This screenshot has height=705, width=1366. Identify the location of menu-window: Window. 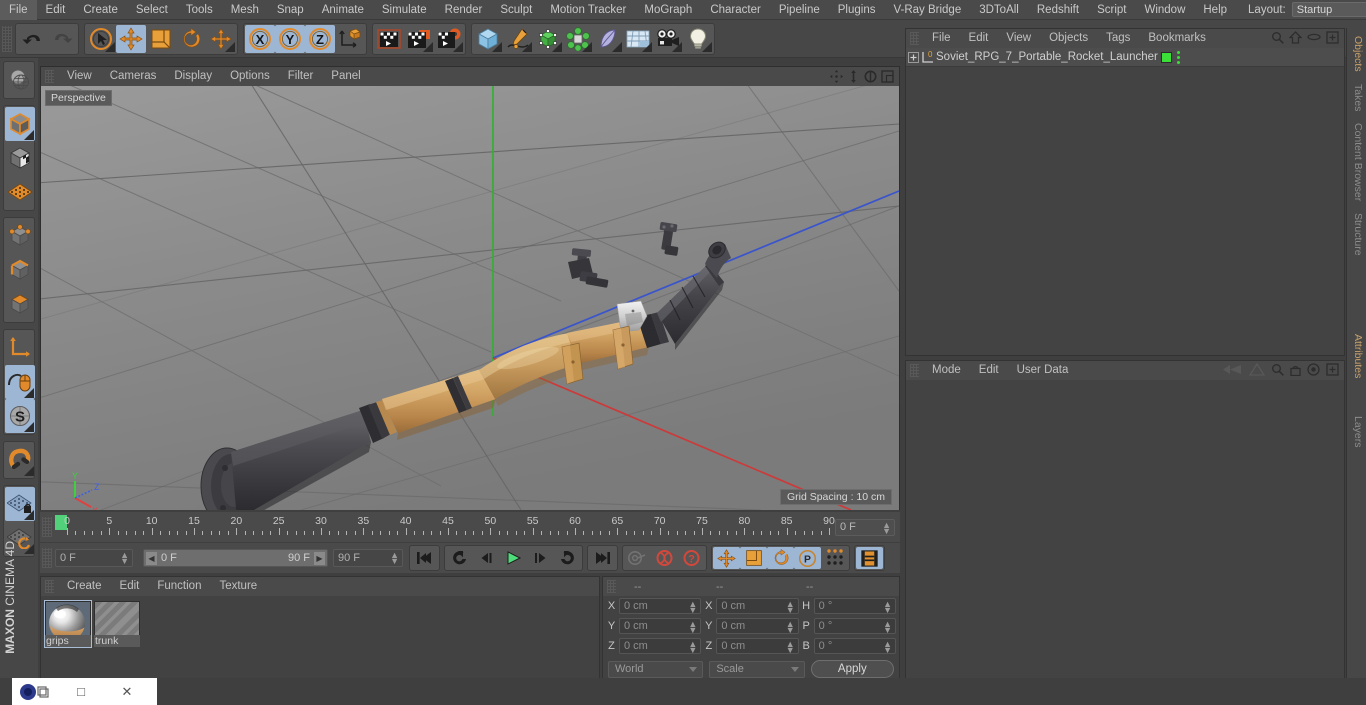
(1164, 10).